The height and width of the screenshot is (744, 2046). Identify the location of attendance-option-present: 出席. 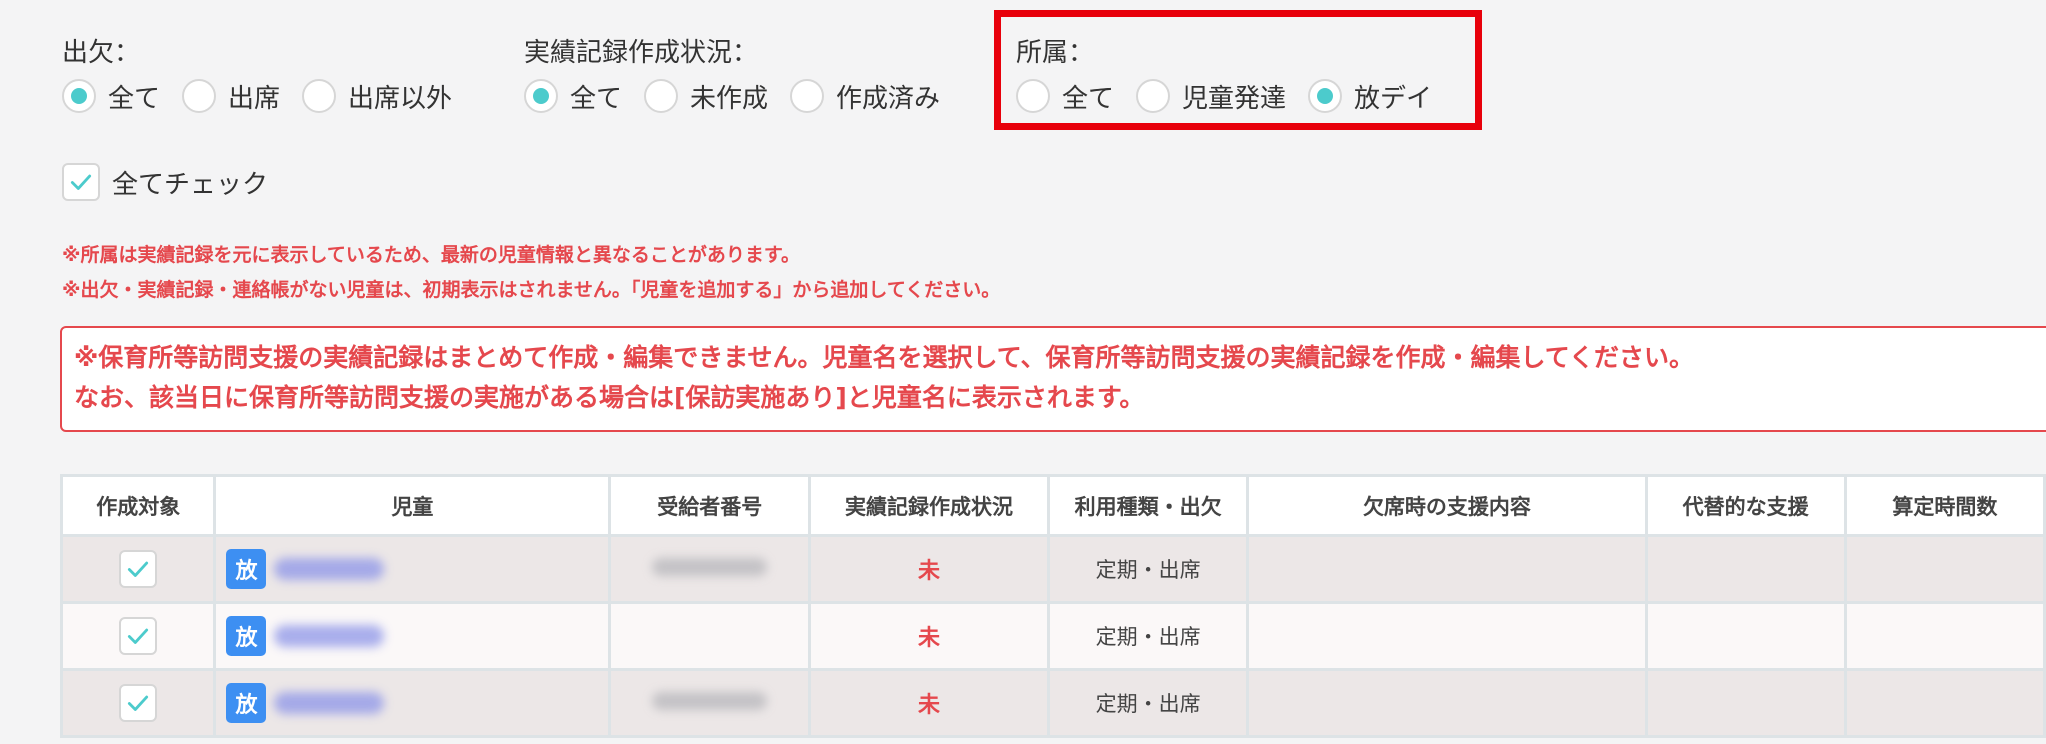
(231, 96).